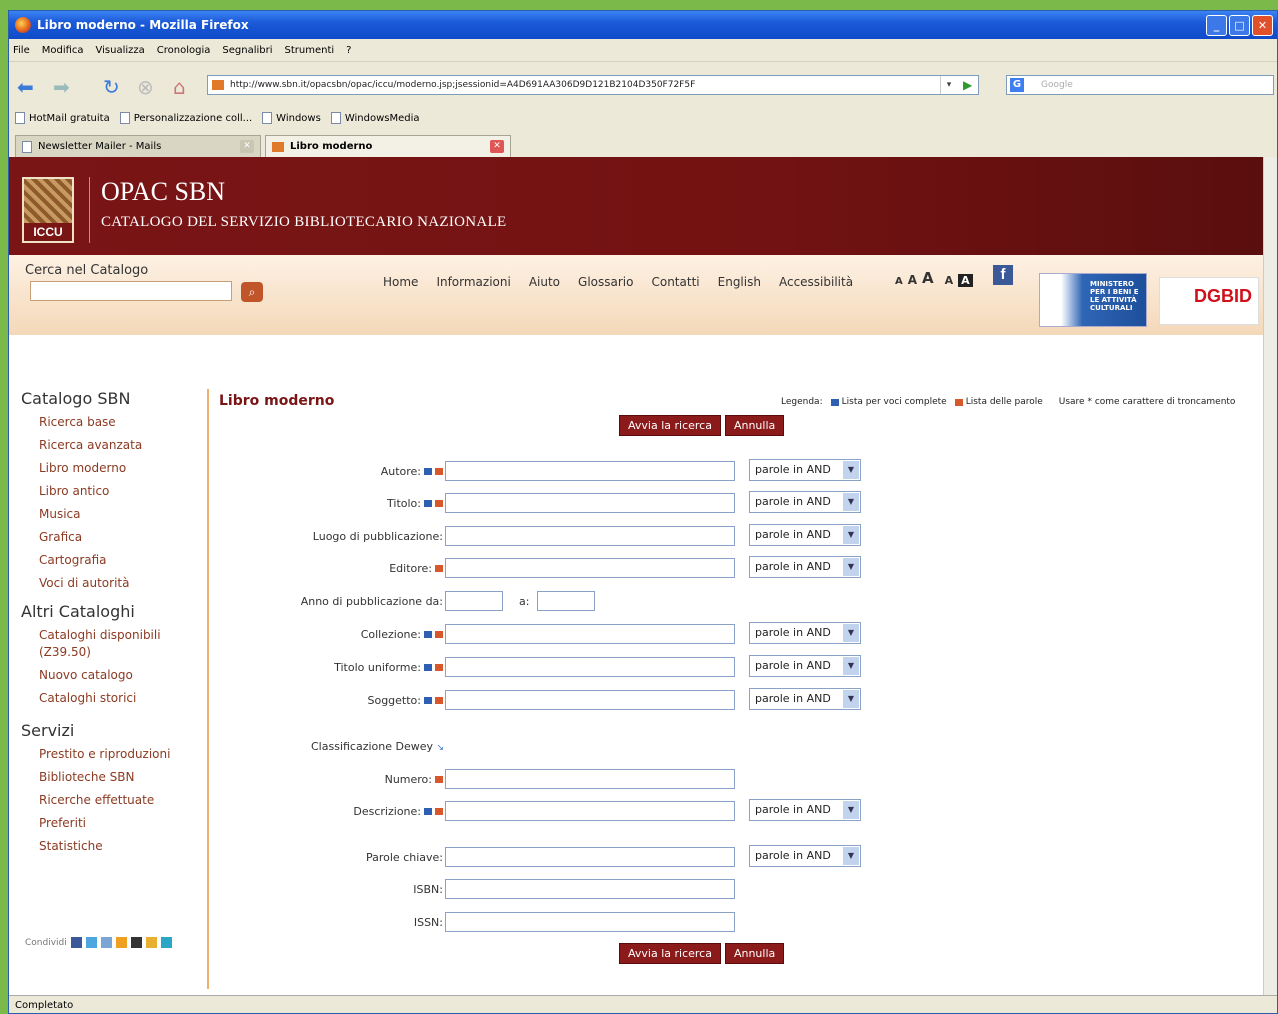 The width and height of the screenshot is (1278, 1014). I want to click on forward-icon: ➡, so click(61, 87).